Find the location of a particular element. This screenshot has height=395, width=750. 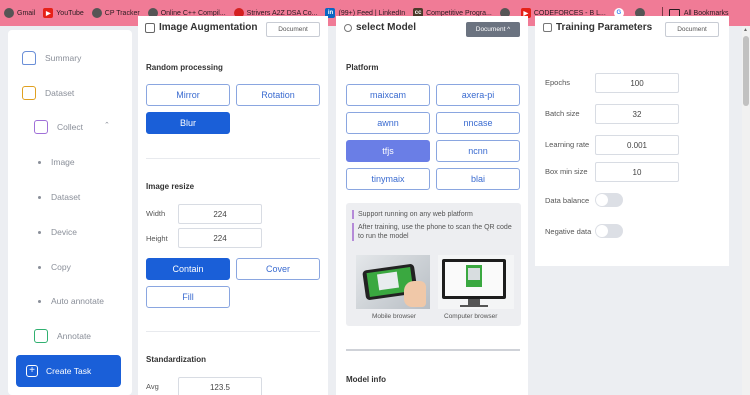

sidebar-item-collect: Collect ⌃ is located at coordinates (74, 127).